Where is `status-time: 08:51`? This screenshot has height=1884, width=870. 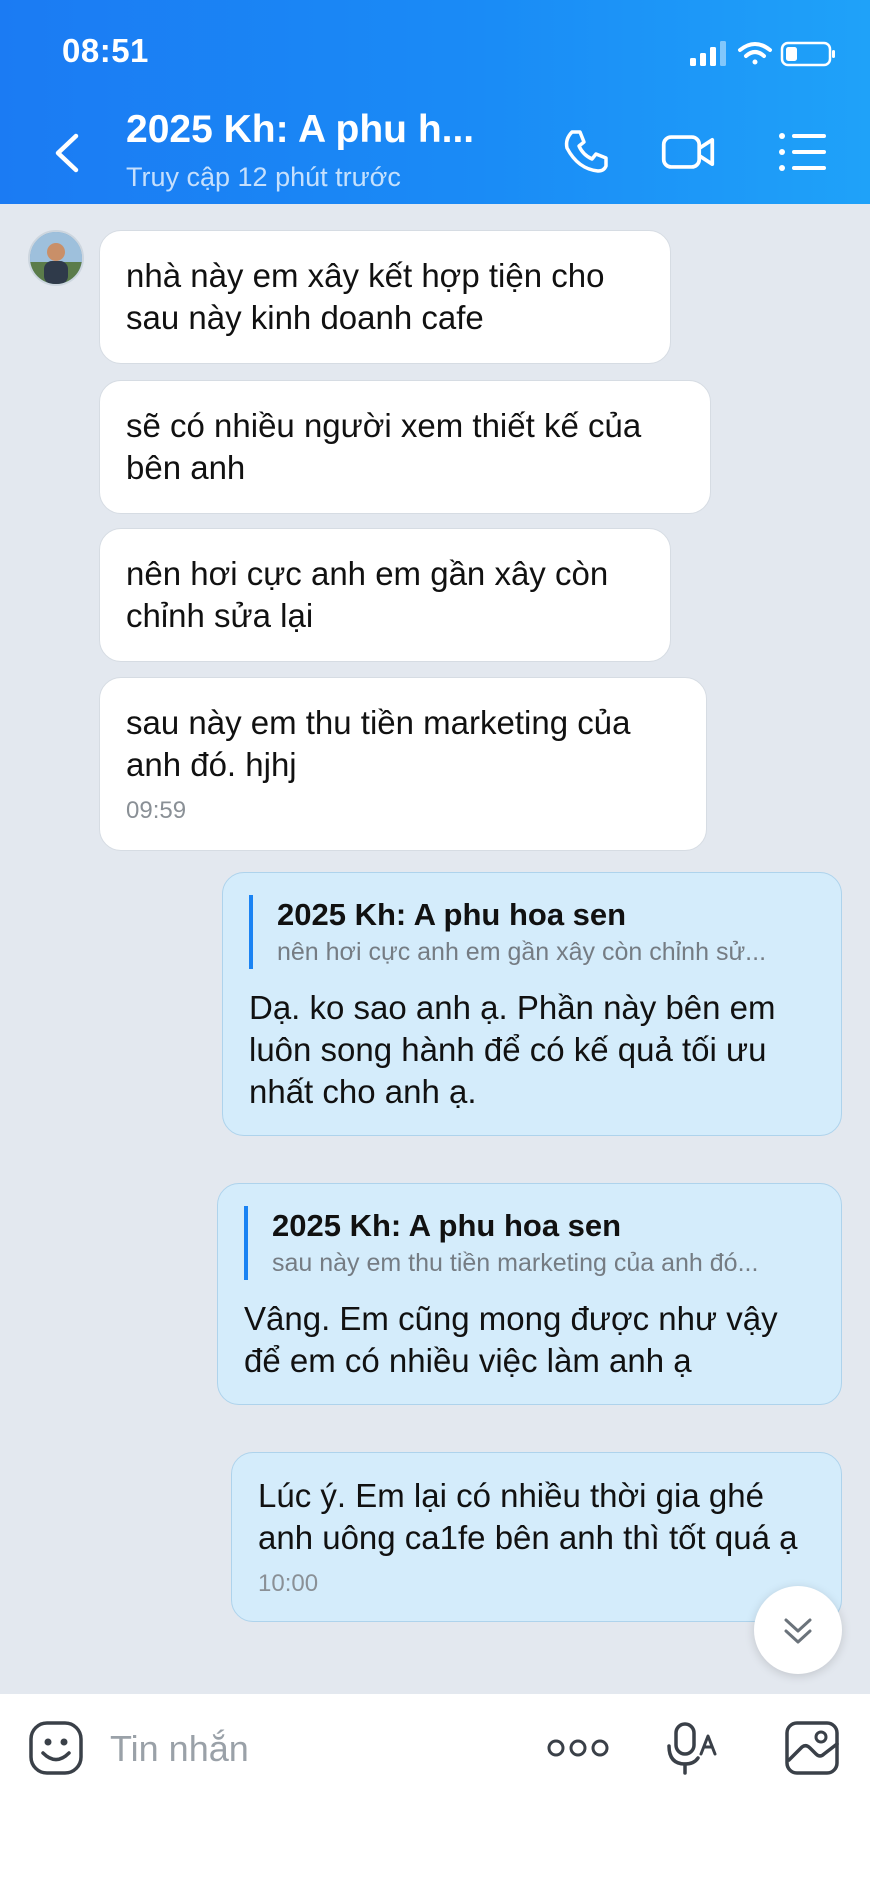 status-time: 08:51 is located at coordinates (105, 50).